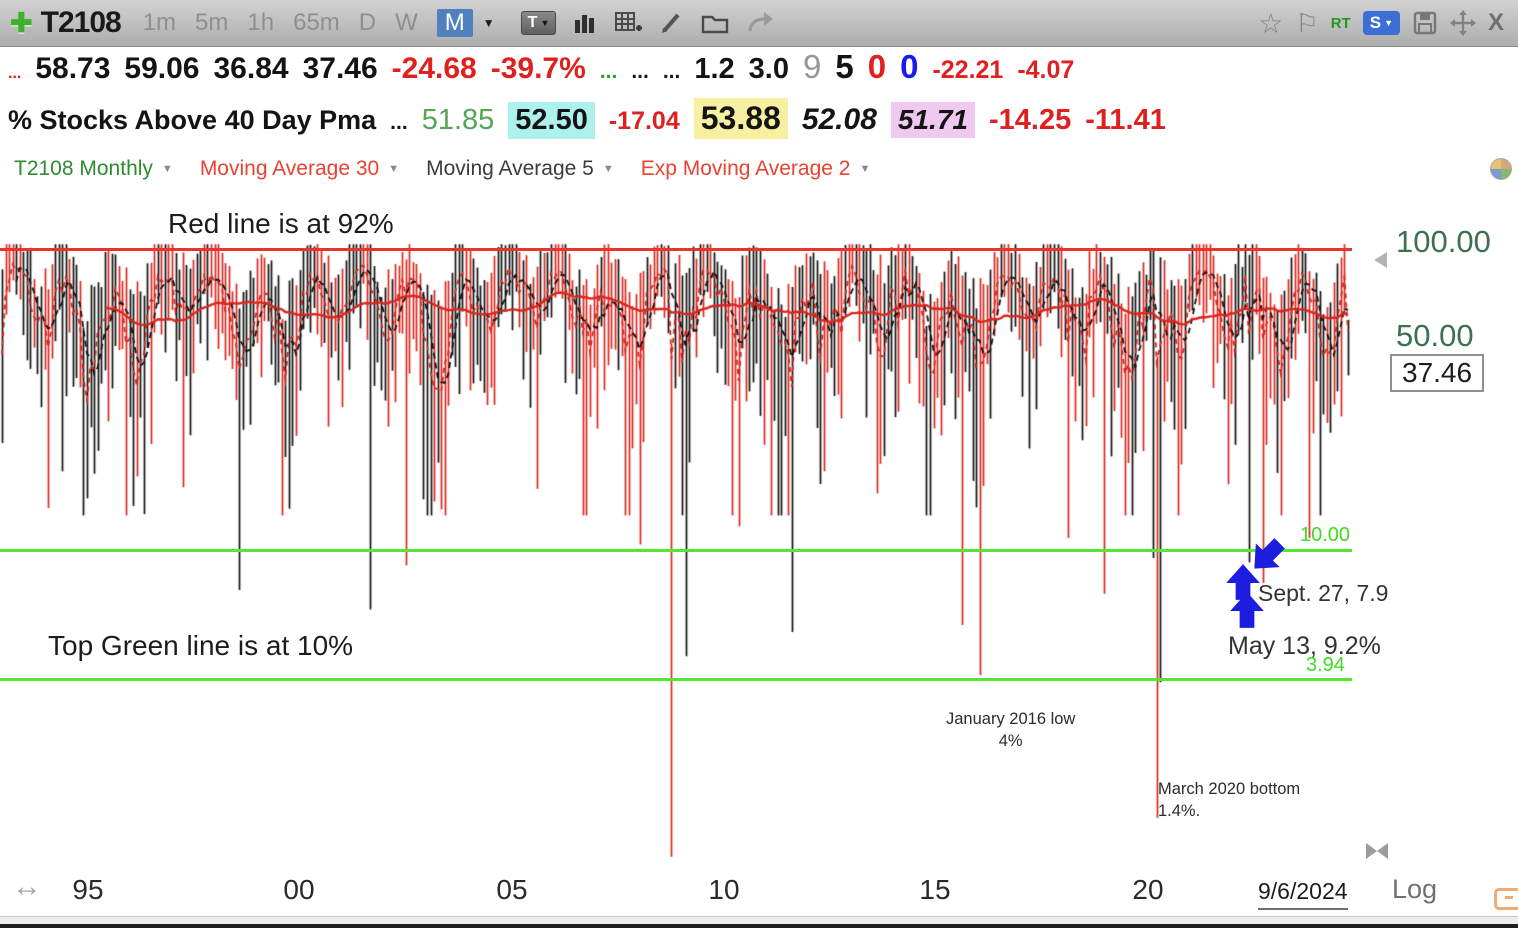 This screenshot has height=928, width=1518. I want to click on snap-label: S, so click(1375, 22).